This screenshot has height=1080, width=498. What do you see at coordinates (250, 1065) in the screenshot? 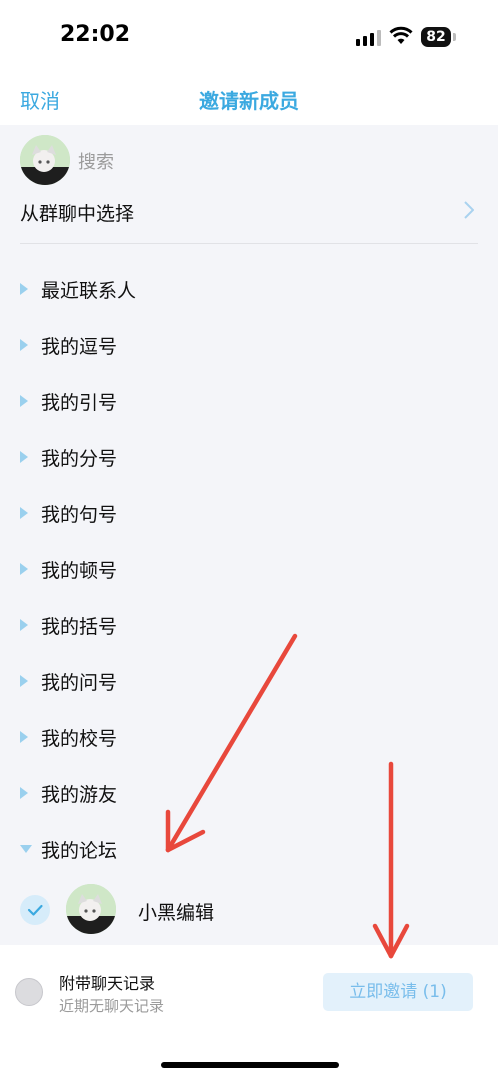
I see `home-indicator` at bounding box center [250, 1065].